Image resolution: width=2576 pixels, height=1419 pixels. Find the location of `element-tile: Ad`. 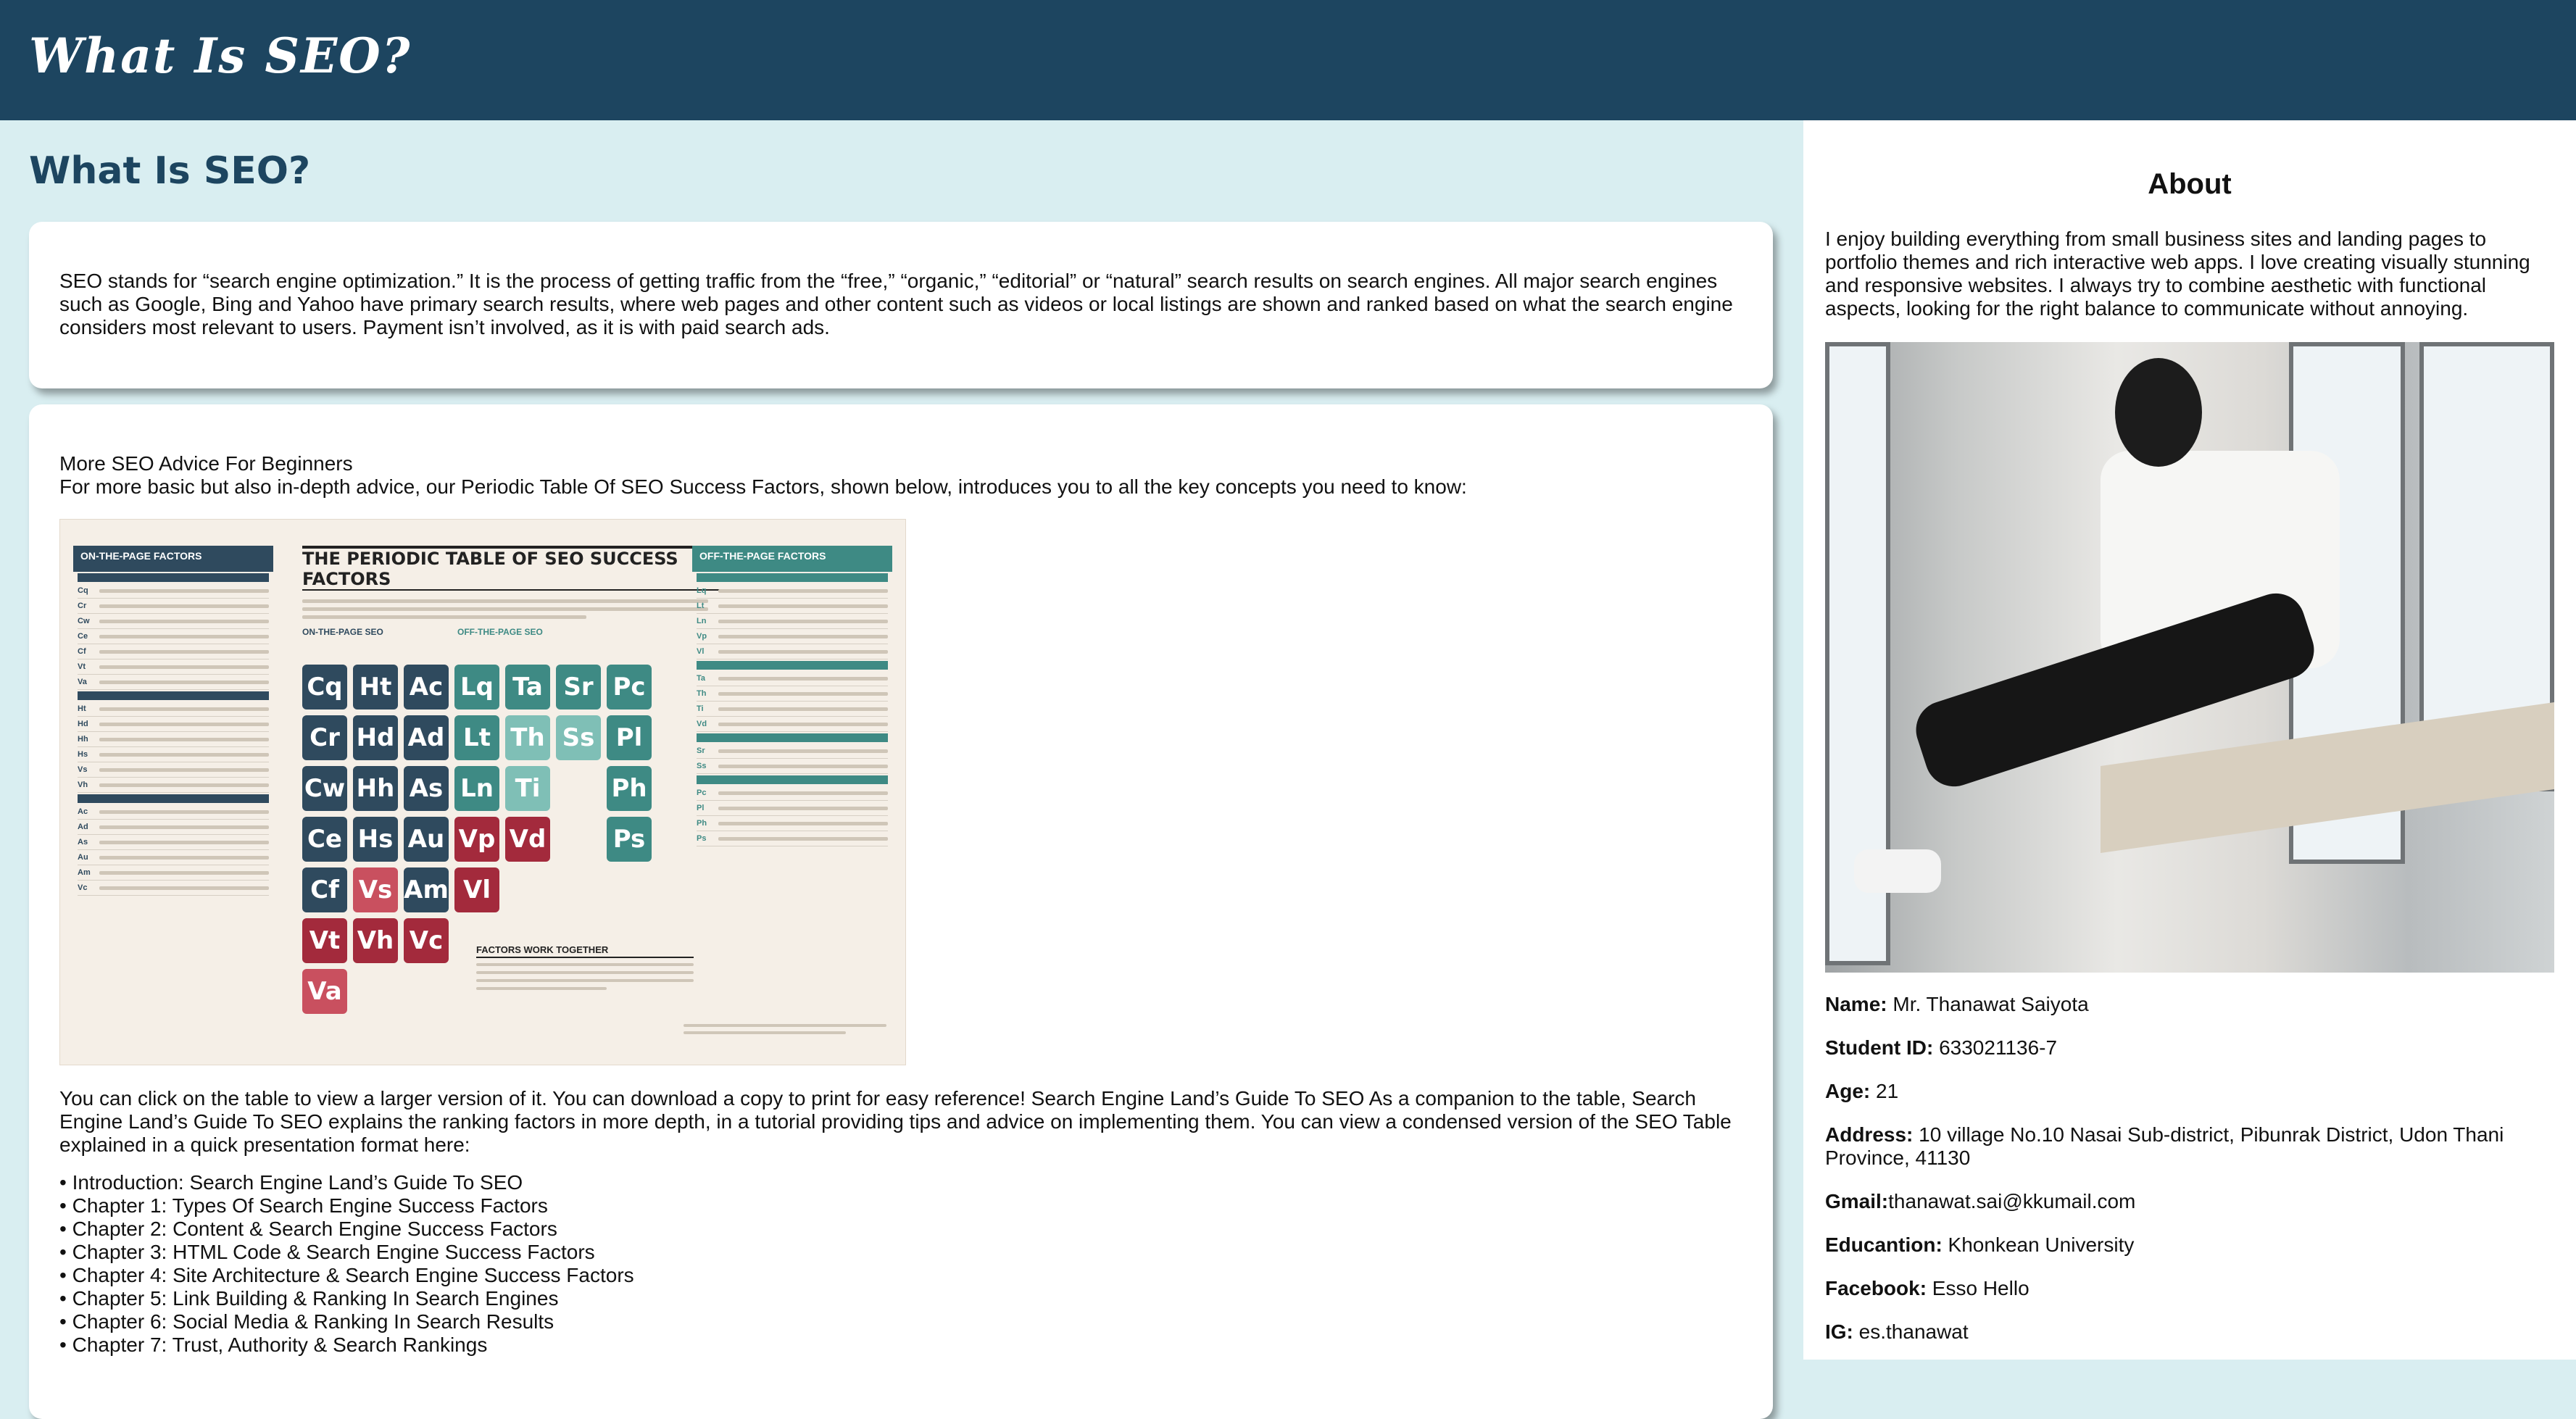

element-tile: Ad is located at coordinates (426, 737).